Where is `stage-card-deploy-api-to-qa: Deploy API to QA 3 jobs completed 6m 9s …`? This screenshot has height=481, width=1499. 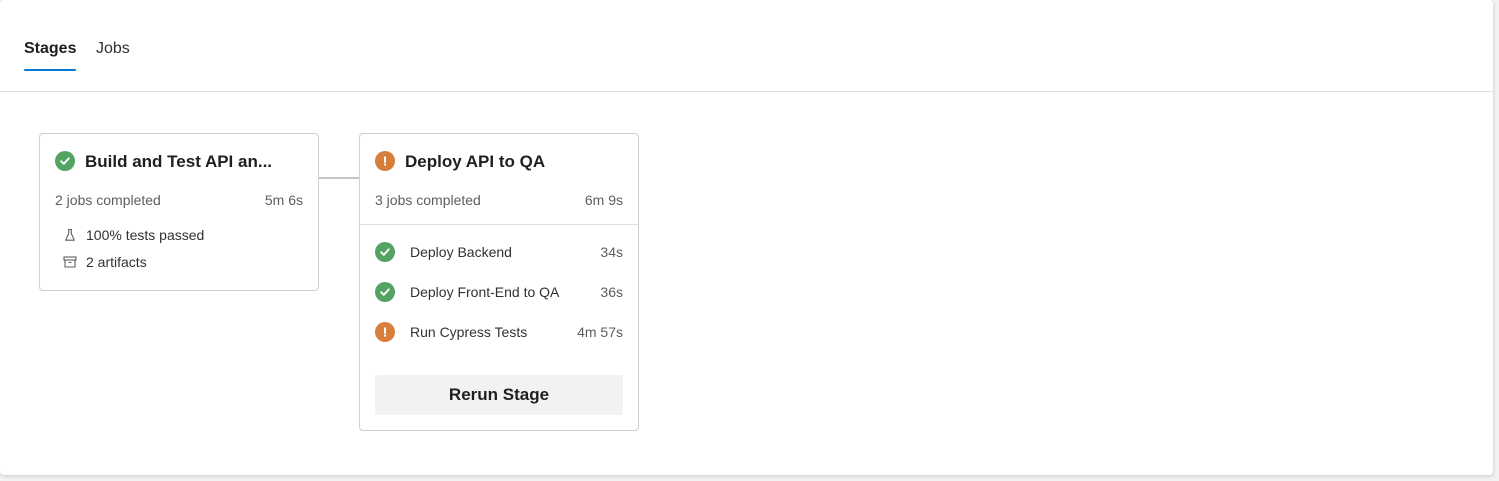
stage-card-deploy-api-to-qa: Deploy API to QA 3 jobs completed 6m 9s … is located at coordinates (499, 282).